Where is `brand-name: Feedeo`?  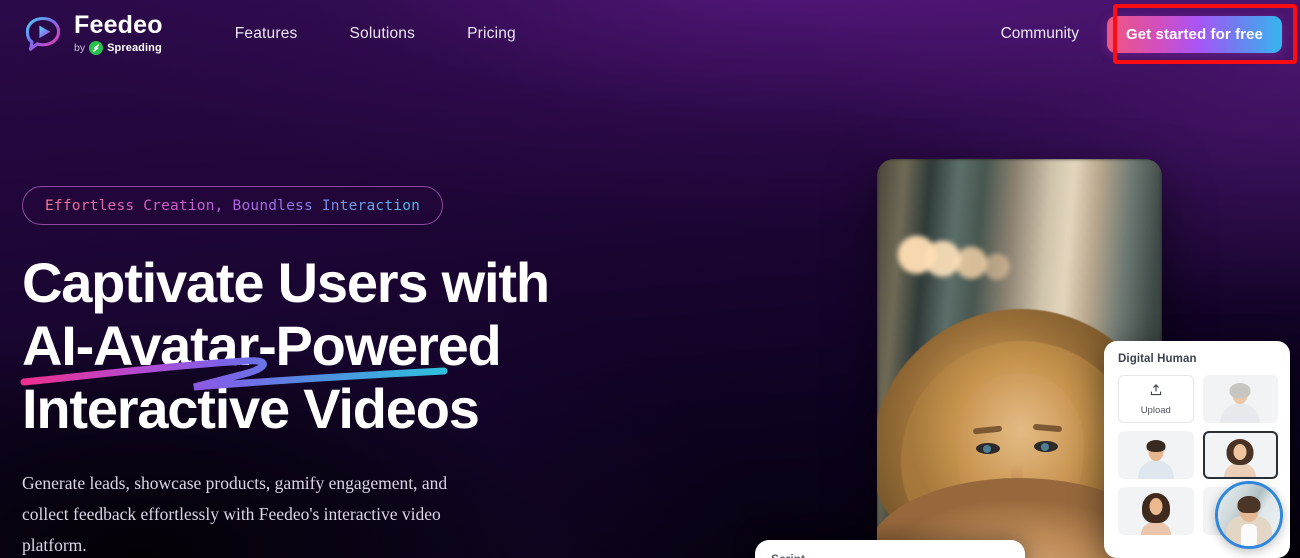 brand-name: Feedeo is located at coordinates (118, 25).